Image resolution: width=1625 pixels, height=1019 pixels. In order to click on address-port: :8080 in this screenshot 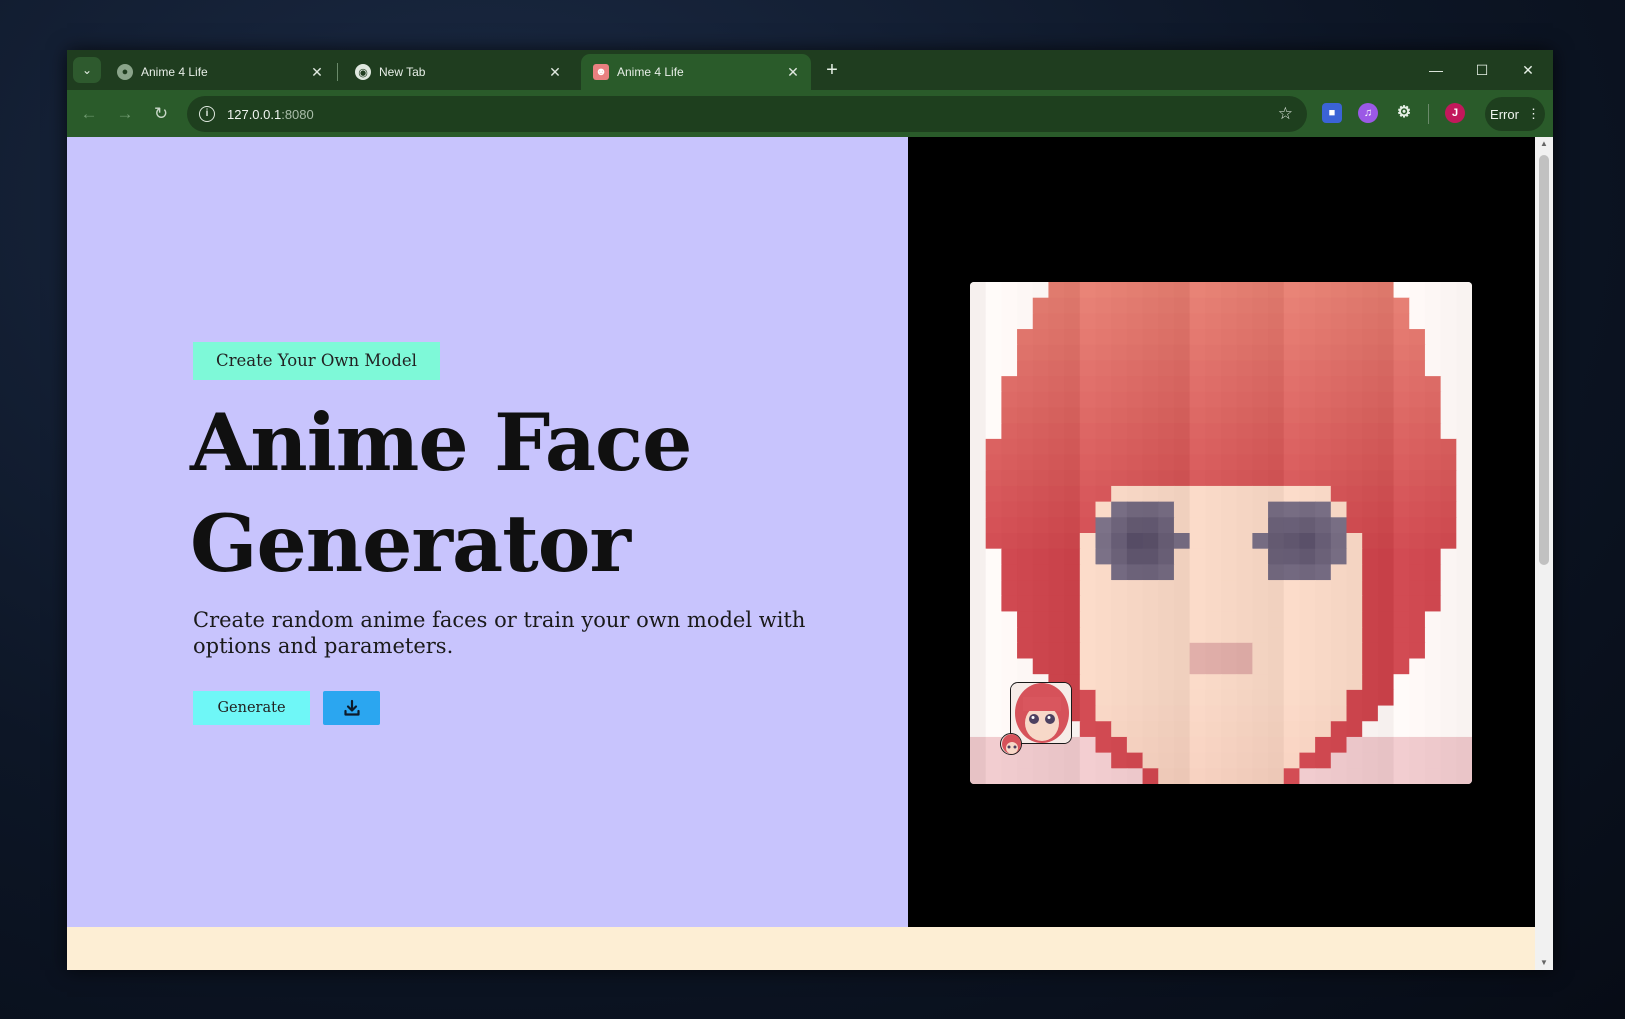, I will do `click(297, 114)`.